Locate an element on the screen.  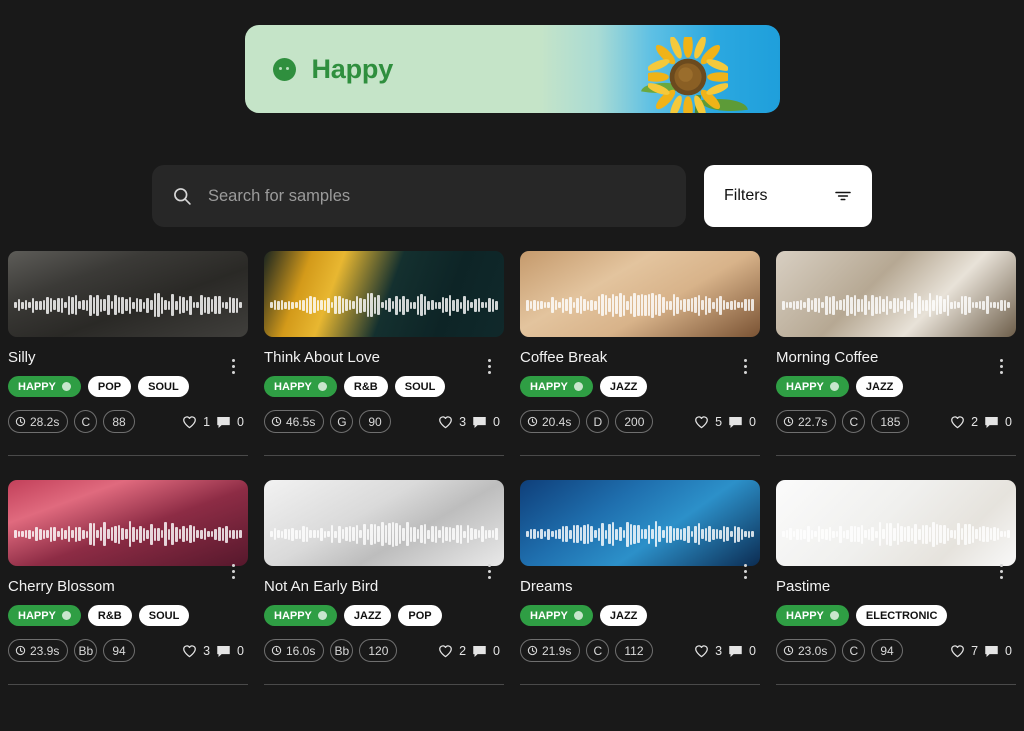
genre-tag: ELECTRONIC is located at coordinates (901, 615).